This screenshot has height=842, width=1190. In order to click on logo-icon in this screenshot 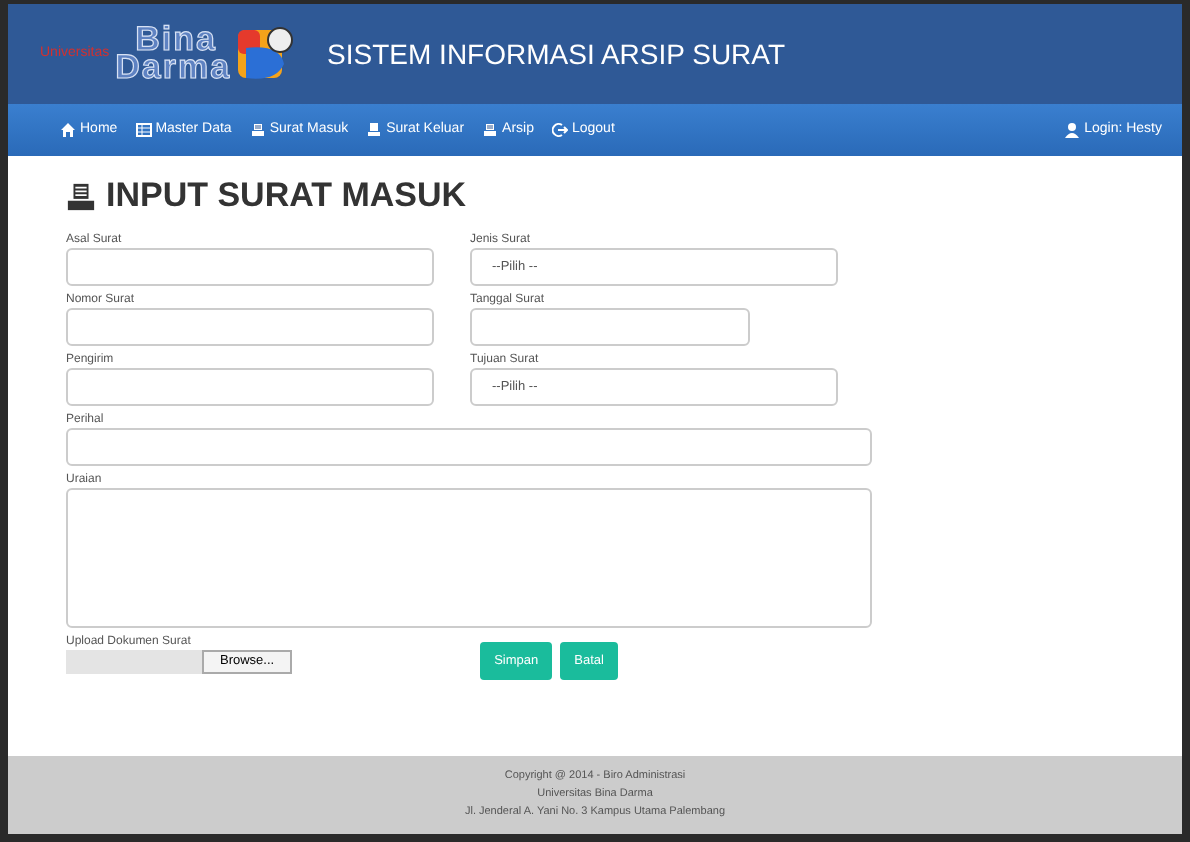, I will do `click(265, 54)`.